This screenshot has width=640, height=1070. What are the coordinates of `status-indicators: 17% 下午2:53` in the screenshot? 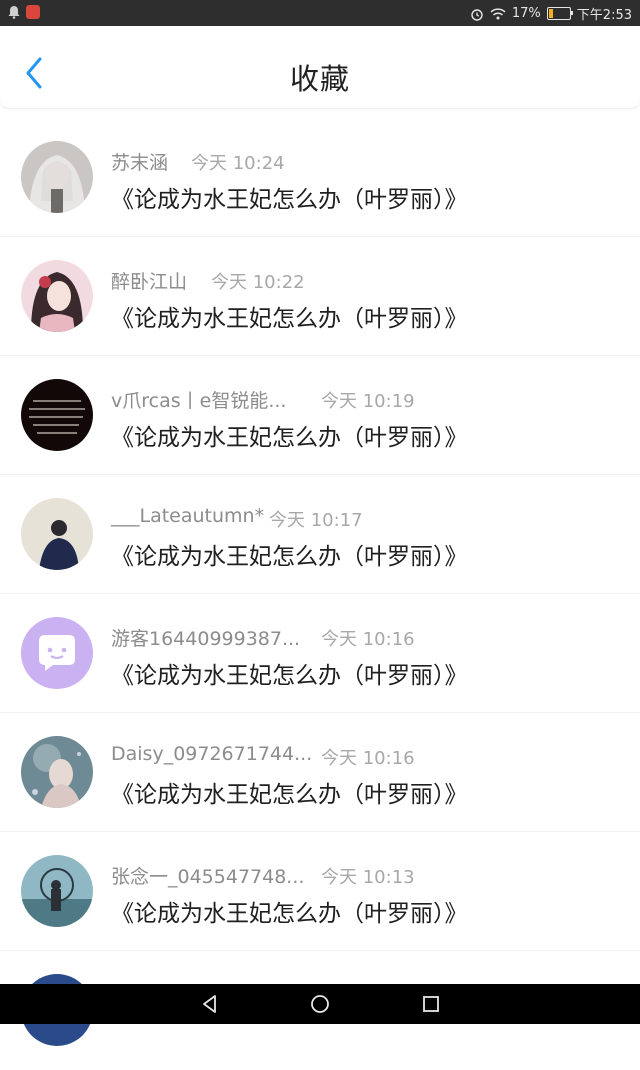 It's located at (551, 13).